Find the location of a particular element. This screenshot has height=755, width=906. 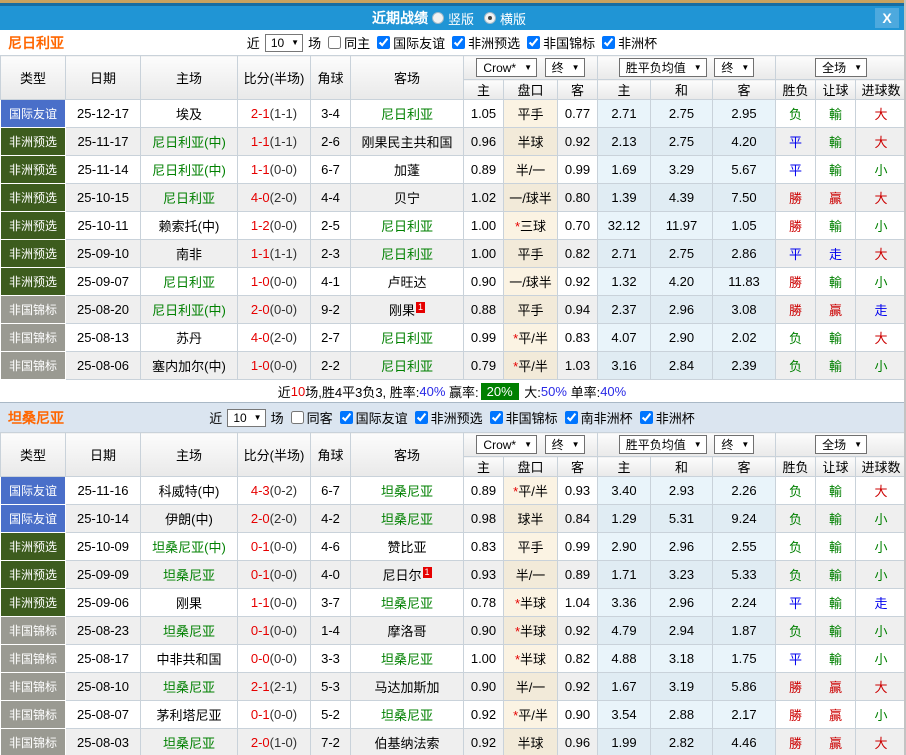

home-team: 坦桑尼亚 is located at coordinates (189, 630).